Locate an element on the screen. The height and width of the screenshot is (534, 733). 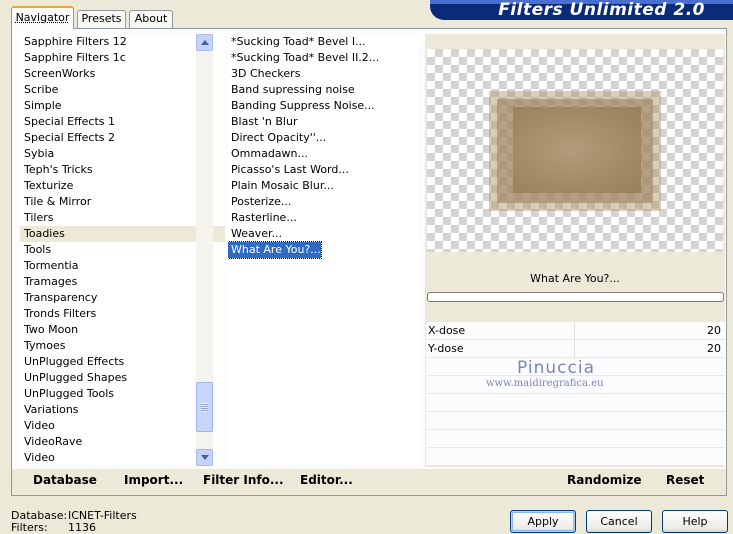
category-item: Tools is located at coordinates (122, 250).